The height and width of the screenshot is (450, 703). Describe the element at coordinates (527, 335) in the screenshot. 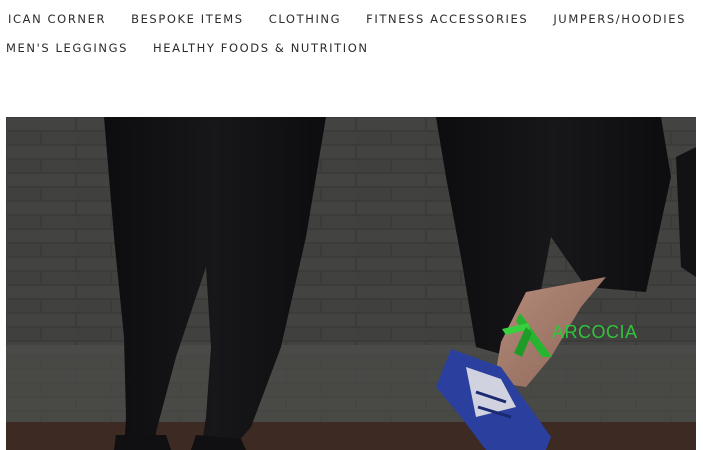

I see `arcocia-logo-icon` at that location.